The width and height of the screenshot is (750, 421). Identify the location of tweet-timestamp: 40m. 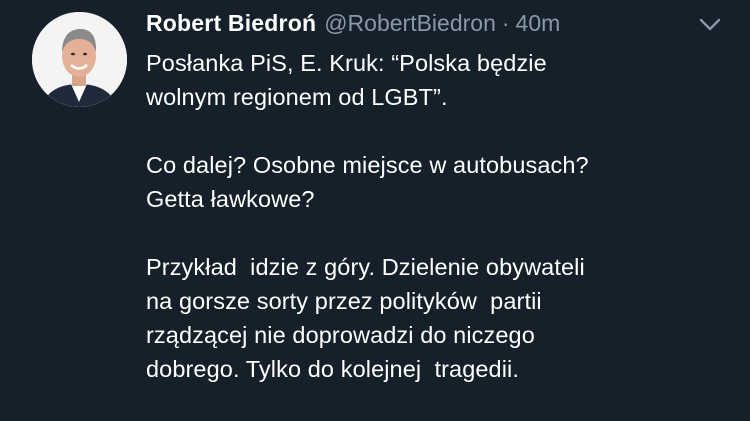
(538, 23).